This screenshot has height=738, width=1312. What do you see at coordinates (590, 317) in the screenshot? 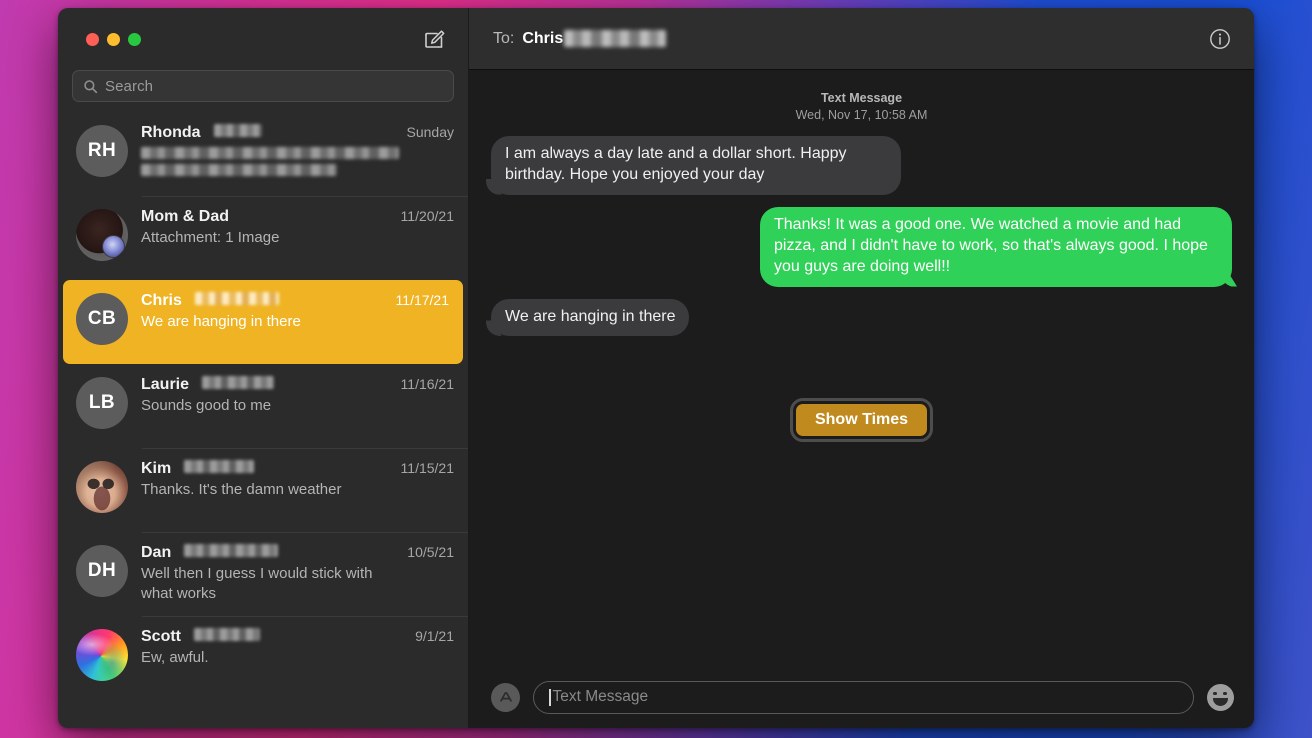
I see `message-bubble-received: We are hanging in there` at bounding box center [590, 317].